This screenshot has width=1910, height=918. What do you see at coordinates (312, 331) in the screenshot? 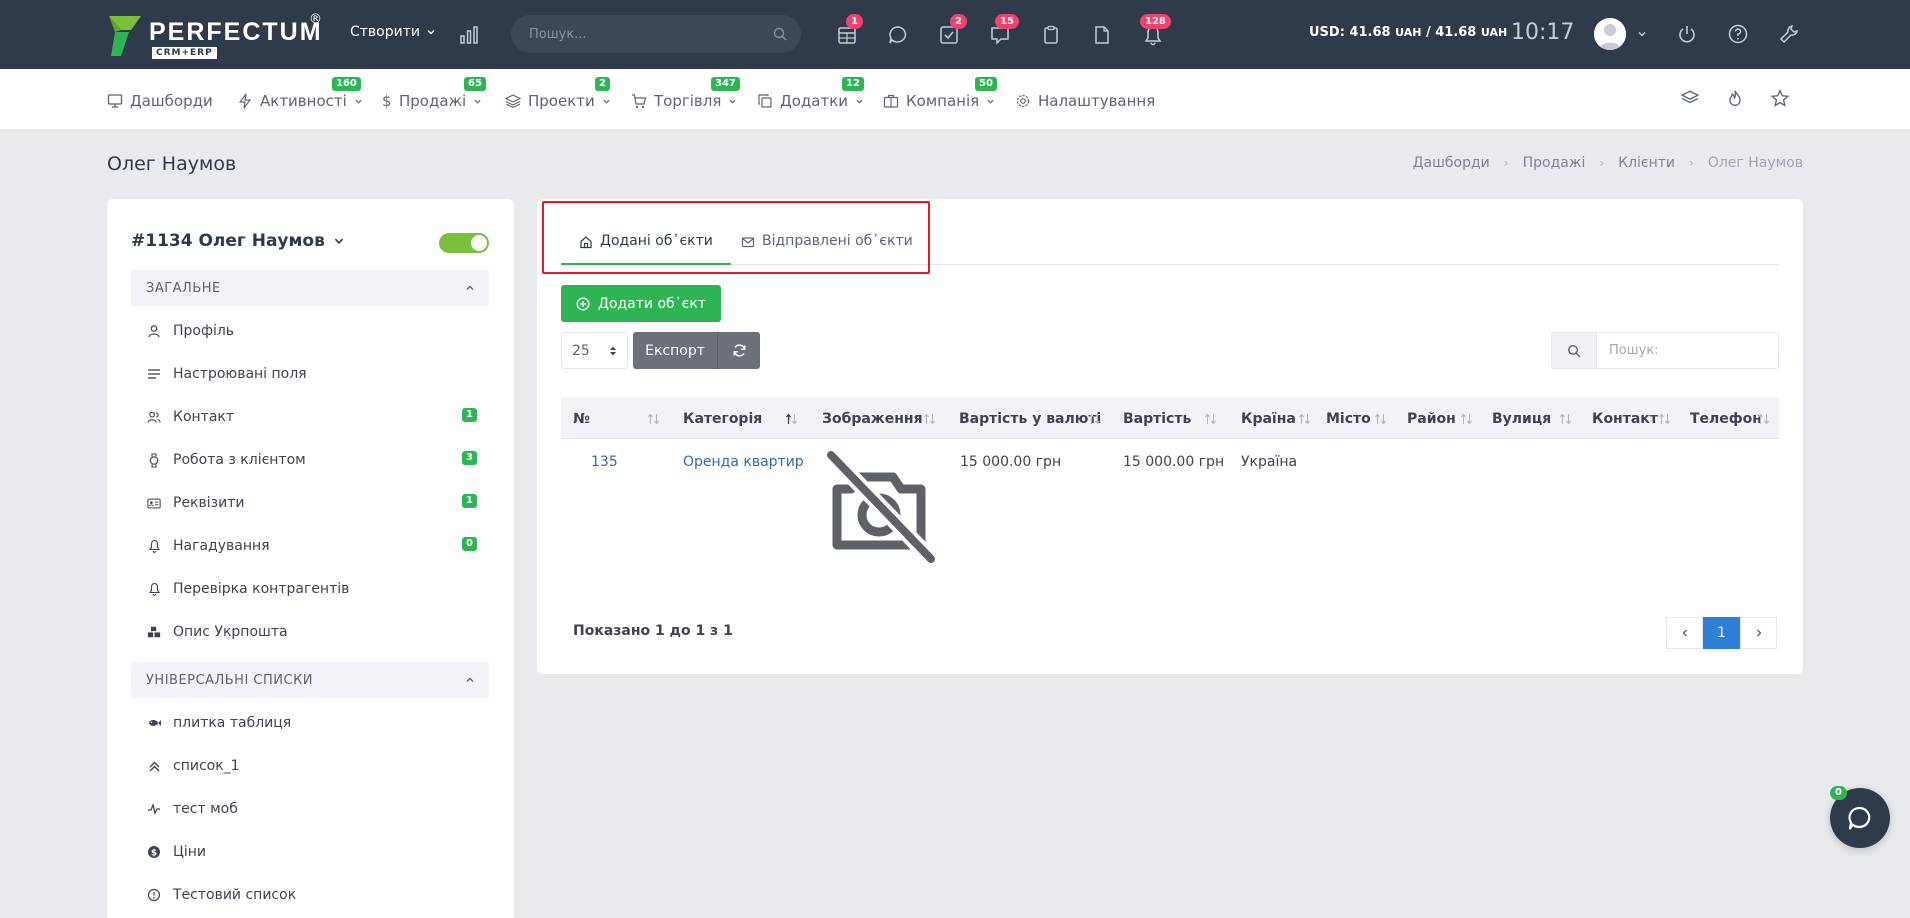
I see `sidebar-item-profile: Профіль` at bounding box center [312, 331].